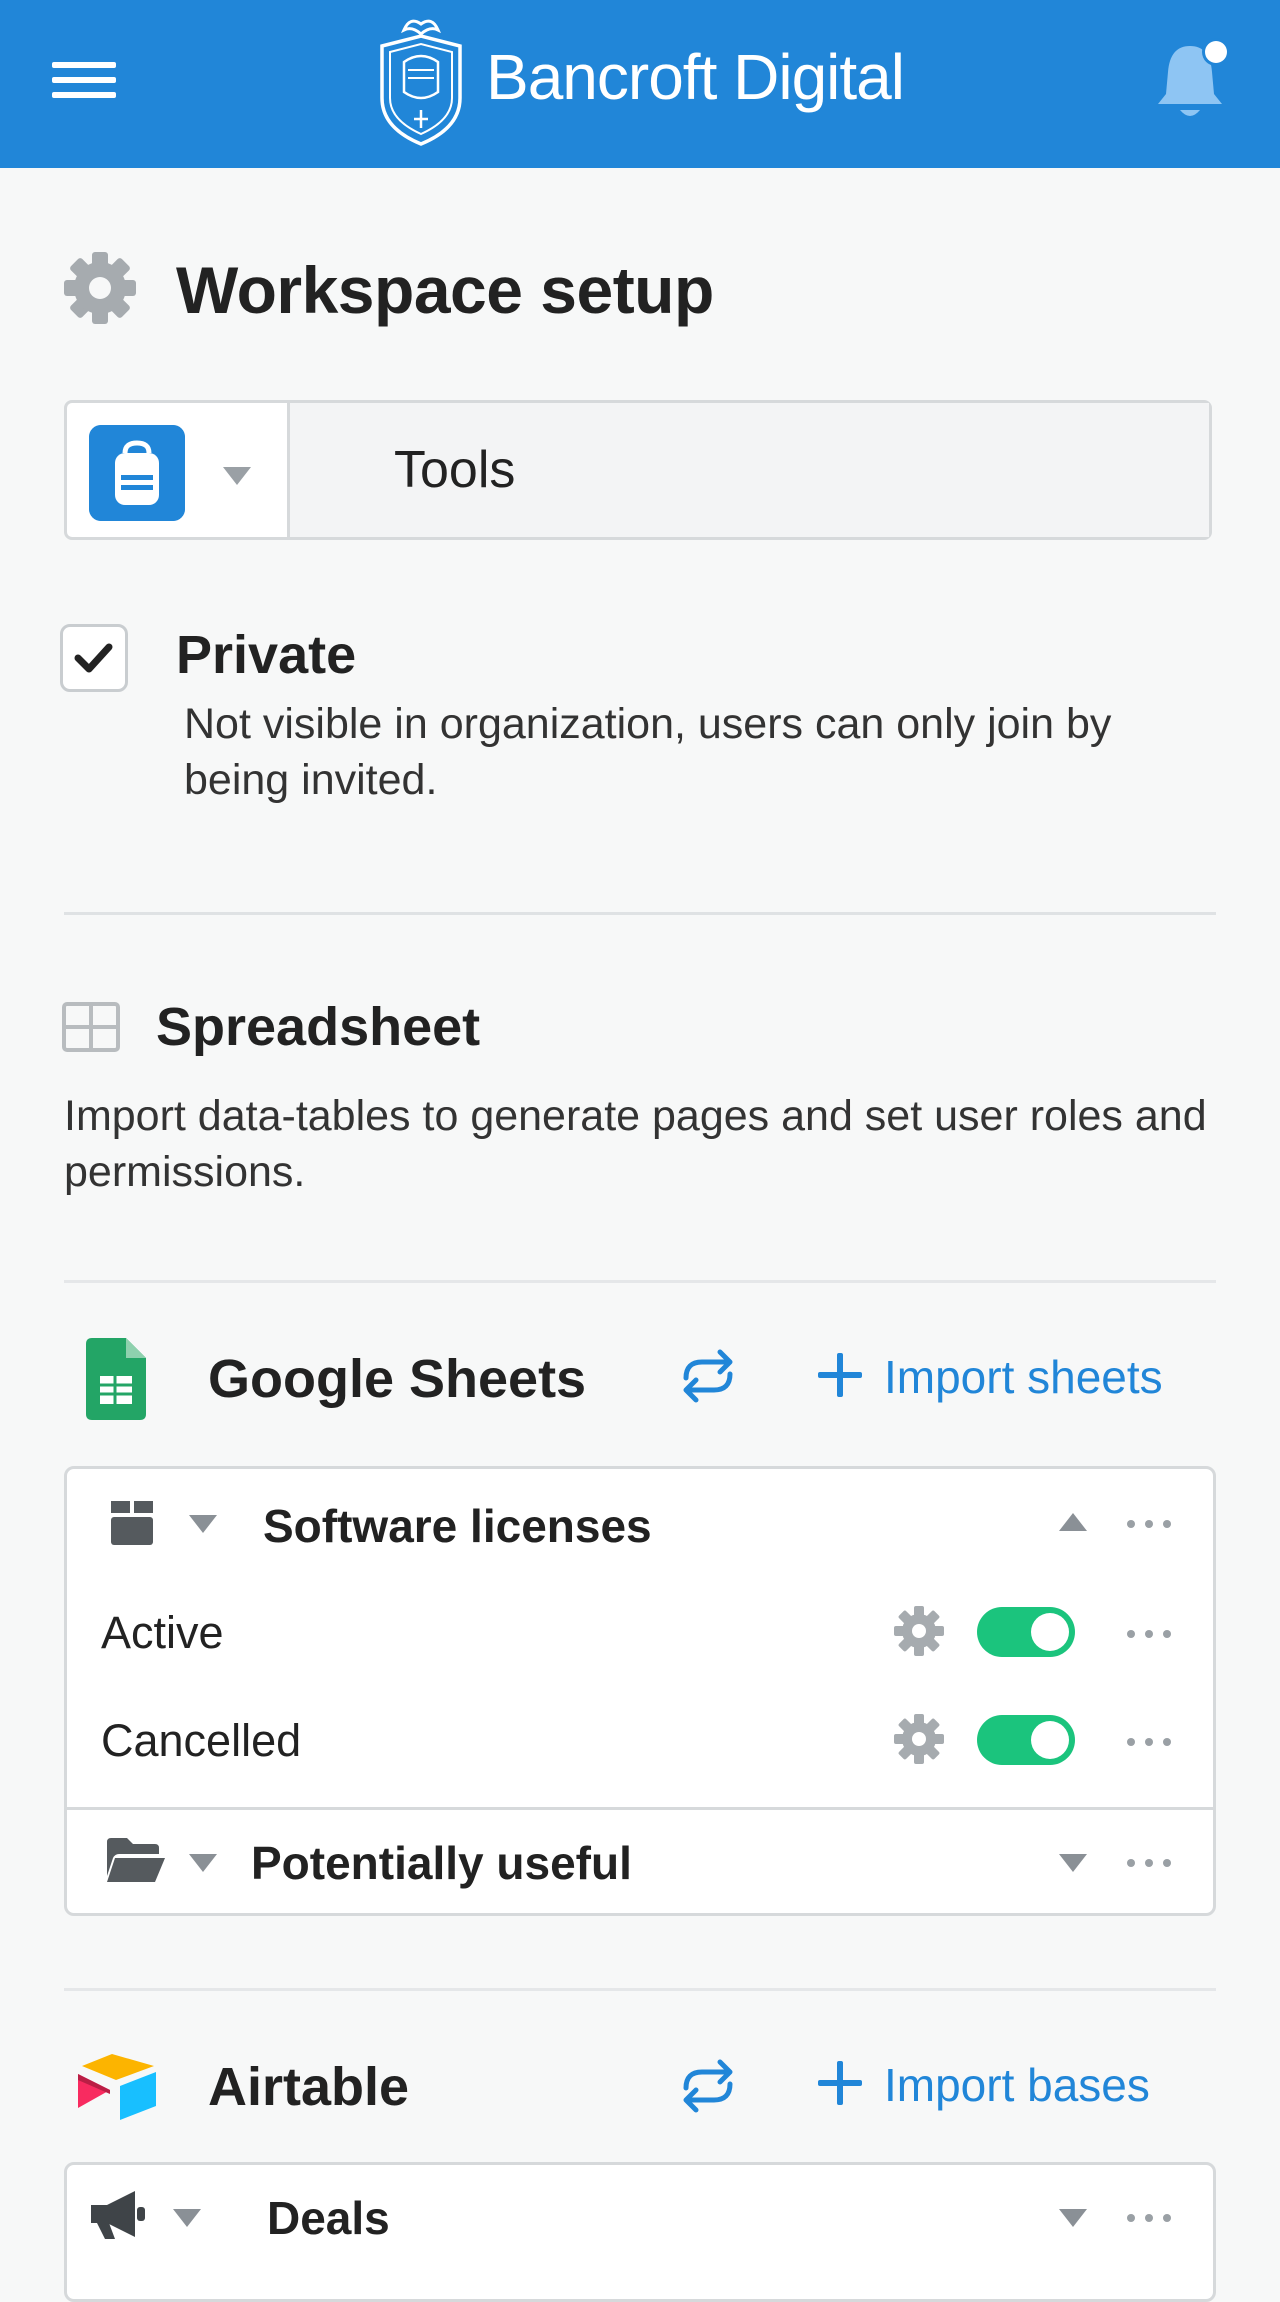 This screenshot has width=1280, height=2302. I want to click on group-title: Software licenses, so click(457, 1526).